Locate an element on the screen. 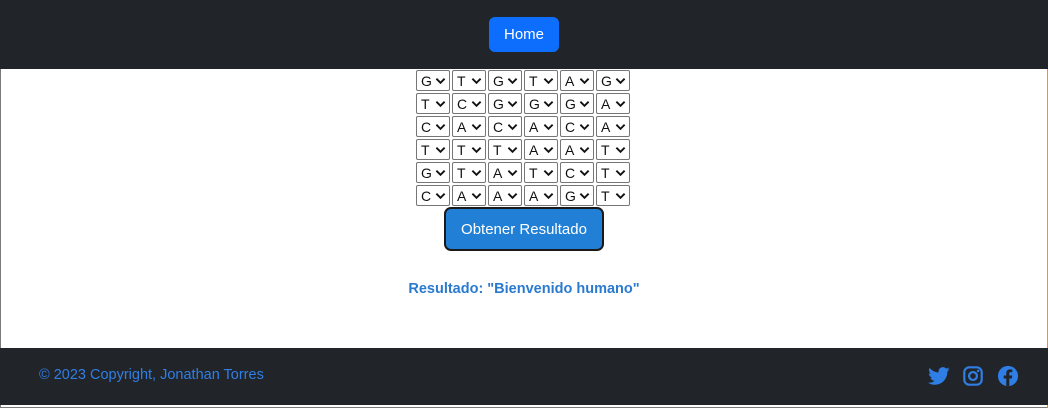  twitter-icon is located at coordinates (939, 376).